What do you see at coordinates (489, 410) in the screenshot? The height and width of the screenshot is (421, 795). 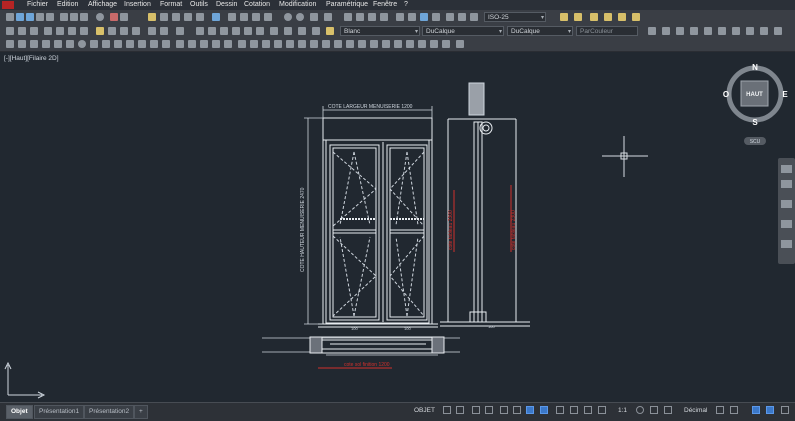 I see `polar-icon` at bounding box center [489, 410].